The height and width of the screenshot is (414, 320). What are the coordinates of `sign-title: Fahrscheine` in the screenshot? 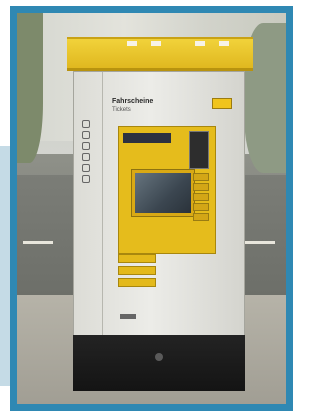 It's located at (133, 101).